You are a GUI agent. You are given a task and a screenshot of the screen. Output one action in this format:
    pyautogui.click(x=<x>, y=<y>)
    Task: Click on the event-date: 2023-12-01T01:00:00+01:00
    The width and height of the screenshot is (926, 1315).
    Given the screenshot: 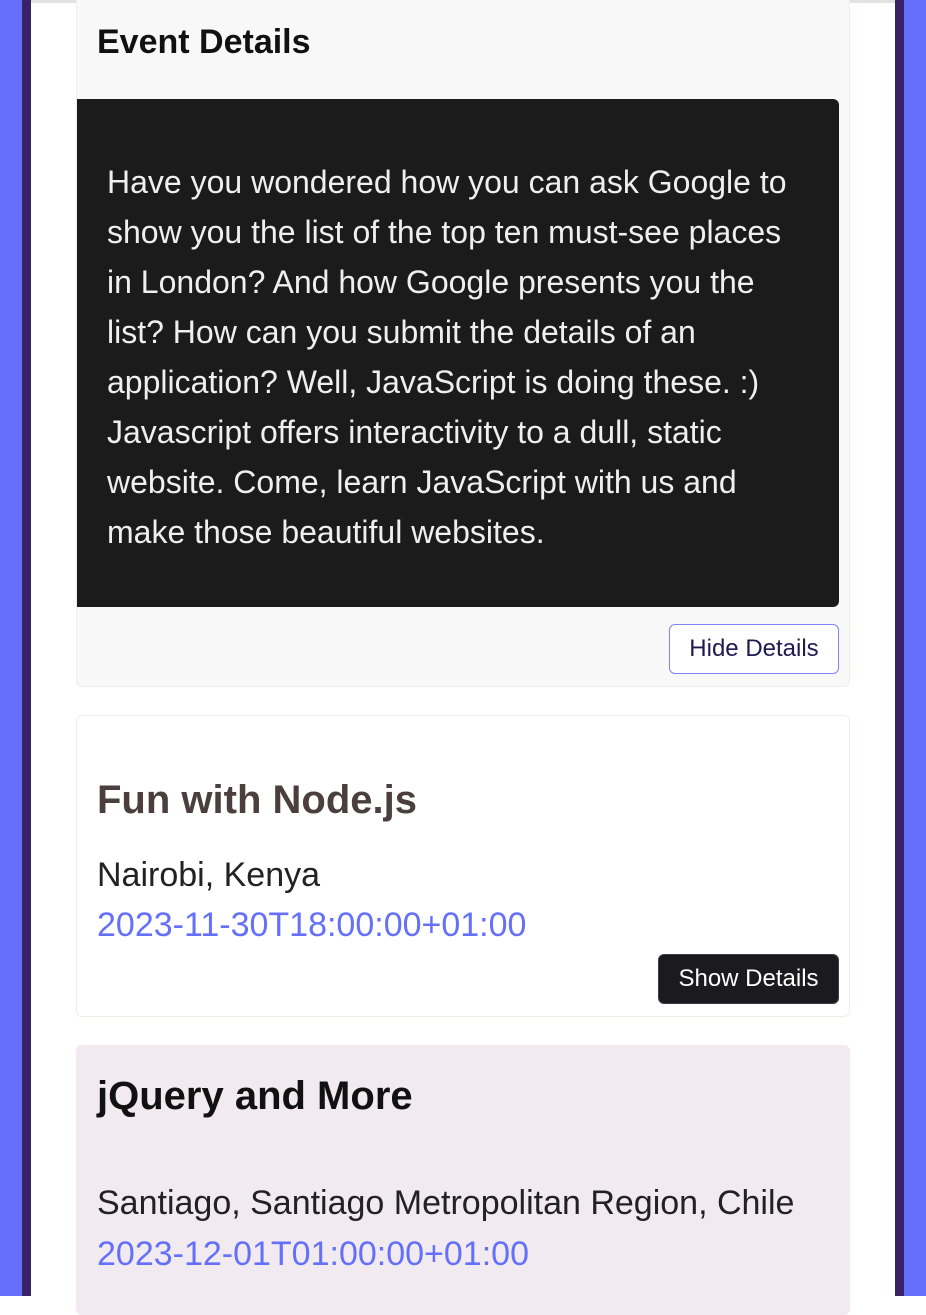 What is the action you would take?
    pyautogui.click(x=313, y=1254)
    